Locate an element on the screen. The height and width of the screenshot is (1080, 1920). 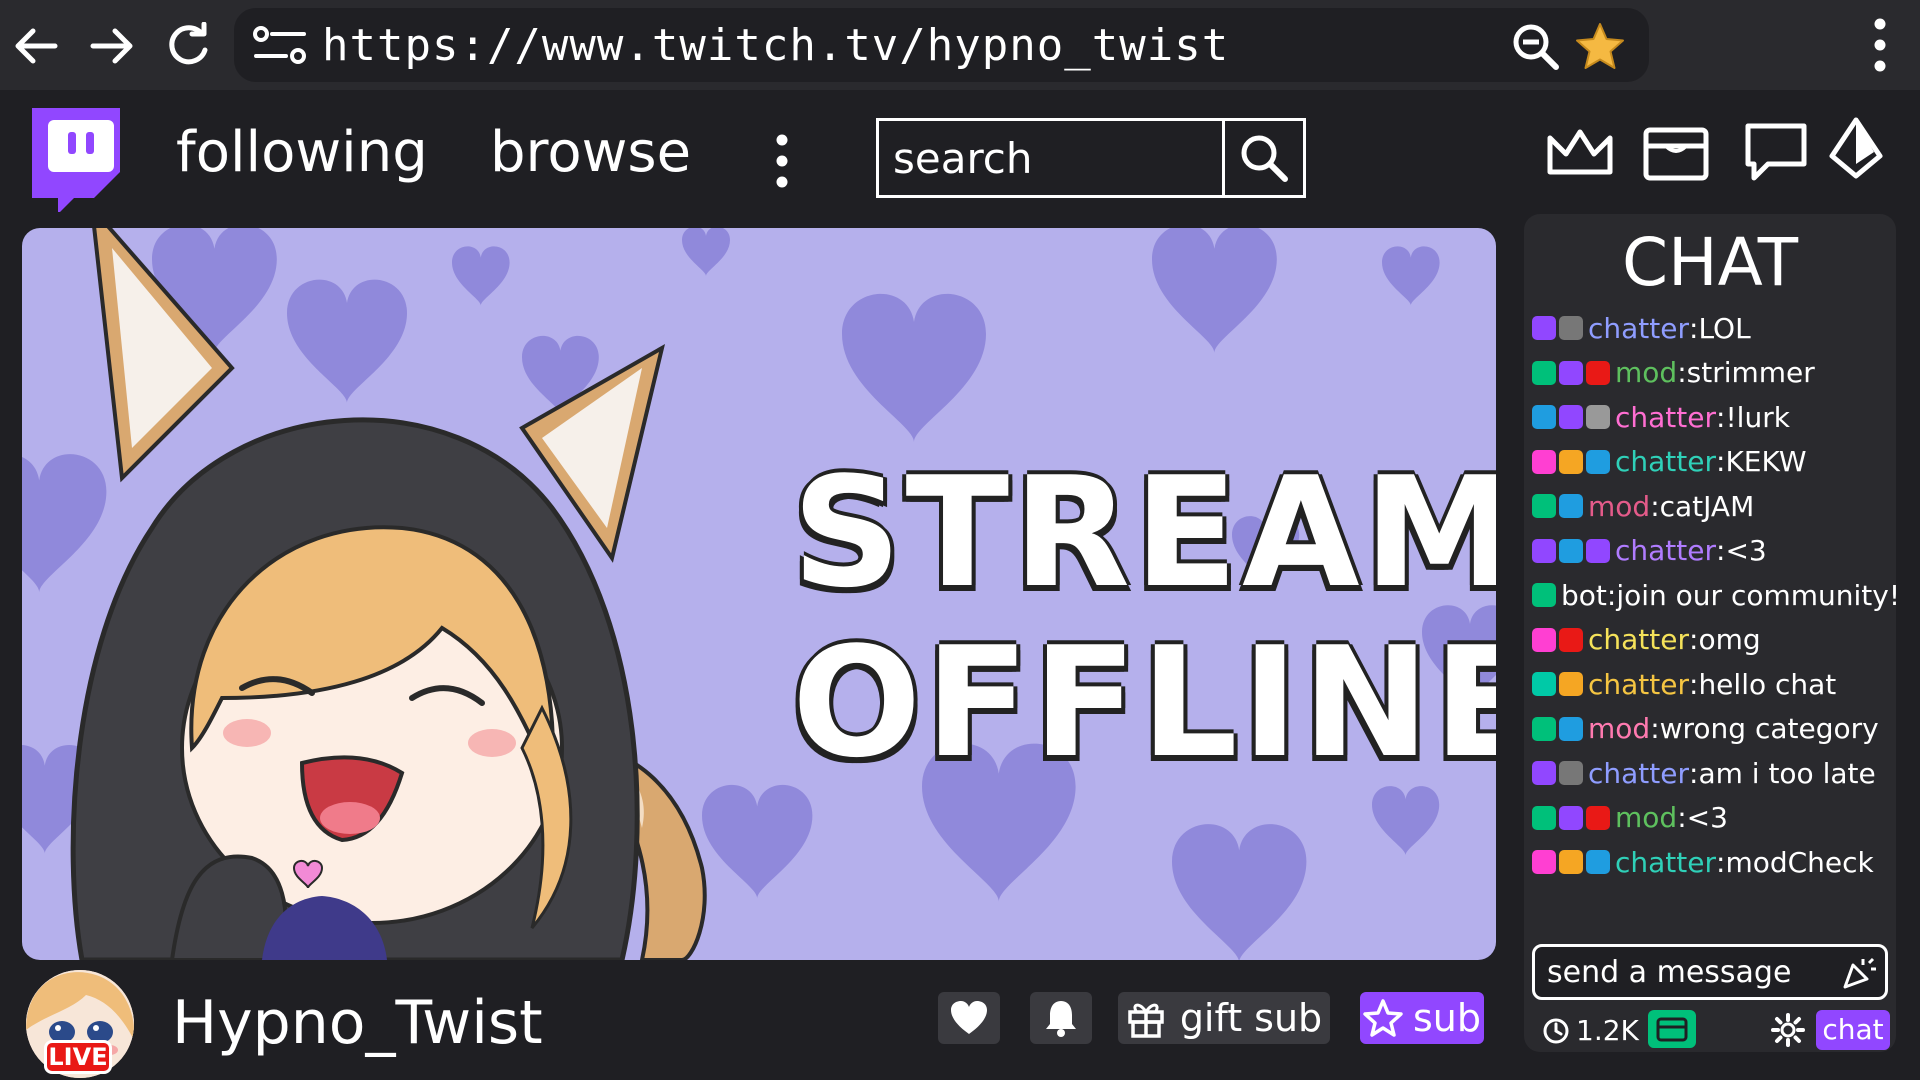
gift-sub-button: gift sub is located at coordinates (1224, 1018).